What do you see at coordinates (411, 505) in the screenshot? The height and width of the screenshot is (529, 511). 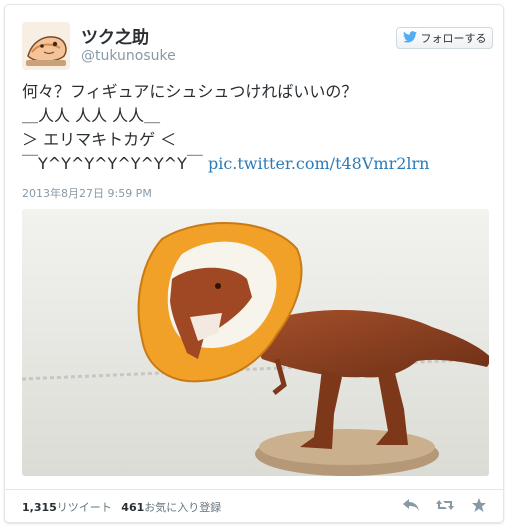 I see `reply-icon` at bounding box center [411, 505].